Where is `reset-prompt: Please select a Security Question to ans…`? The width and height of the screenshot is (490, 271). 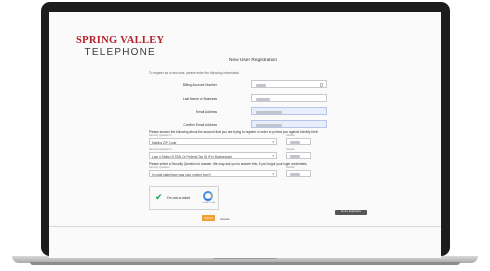 reset-prompt: Please select a Security Question to ans… is located at coordinates (228, 164).